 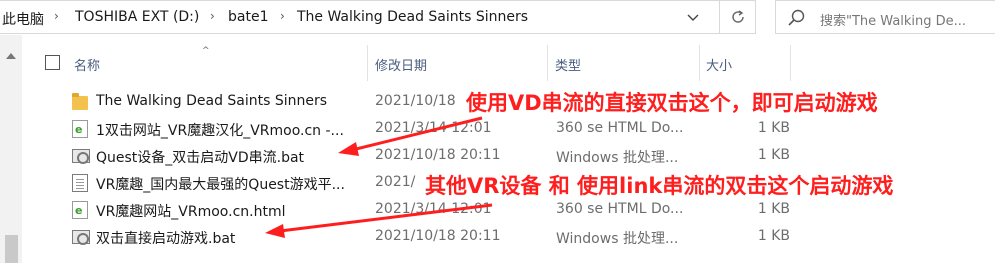 What do you see at coordinates (137, 17) in the screenshot?
I see `breadcrumb-drive: TOSHIBA EXT (D:)` at bounding box center [137, 17].